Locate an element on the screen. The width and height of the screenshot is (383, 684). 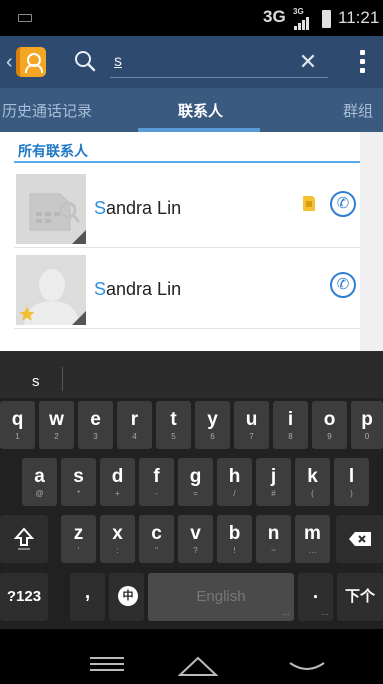
key-z: z ' is located at coordinates (78, 539).